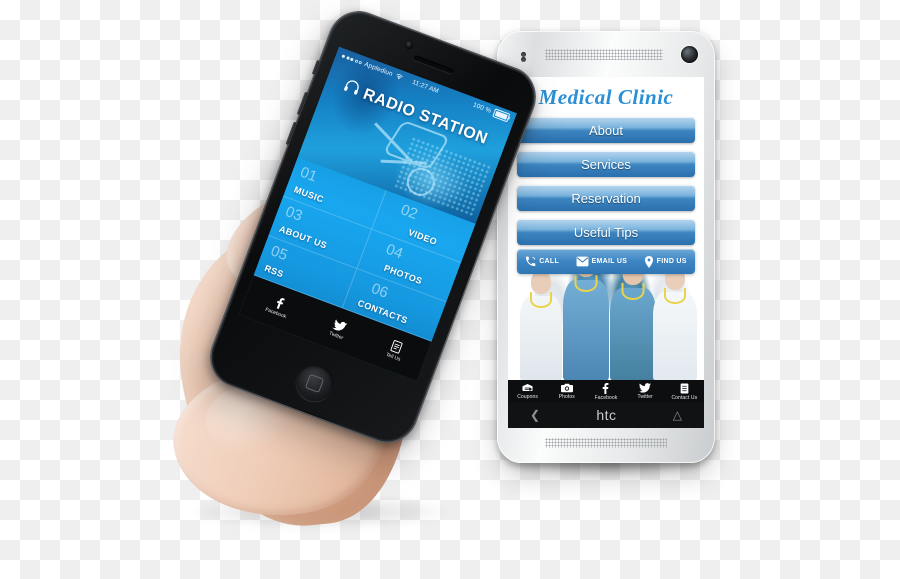 This screenshot has height=579, width=900. Describe the element at coordinates (609, 261) in the screenshot. I see `clinic-action-label: EMAIL US` at that location.